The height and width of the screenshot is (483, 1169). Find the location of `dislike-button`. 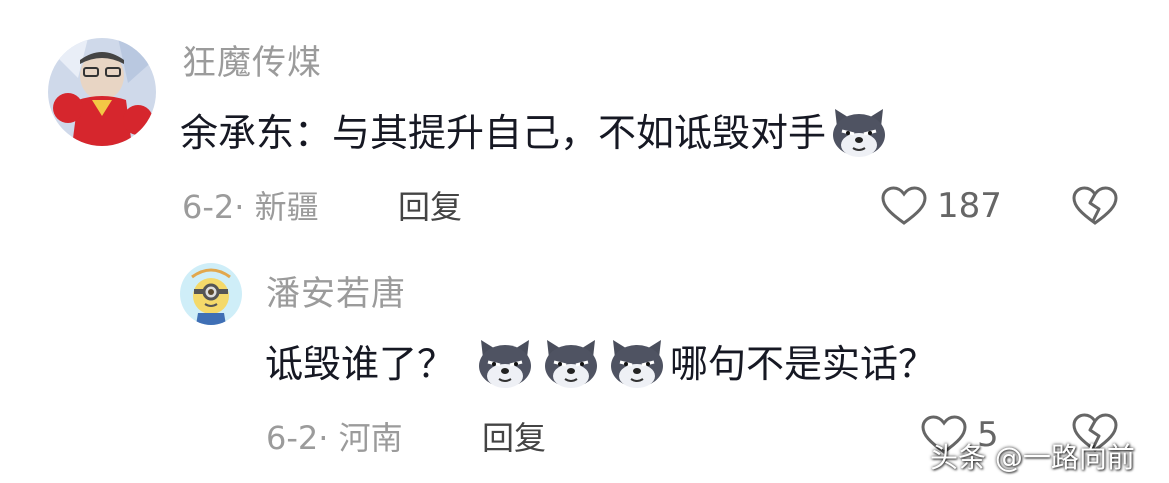

dislike-button is located at coordinates (1095, 208).